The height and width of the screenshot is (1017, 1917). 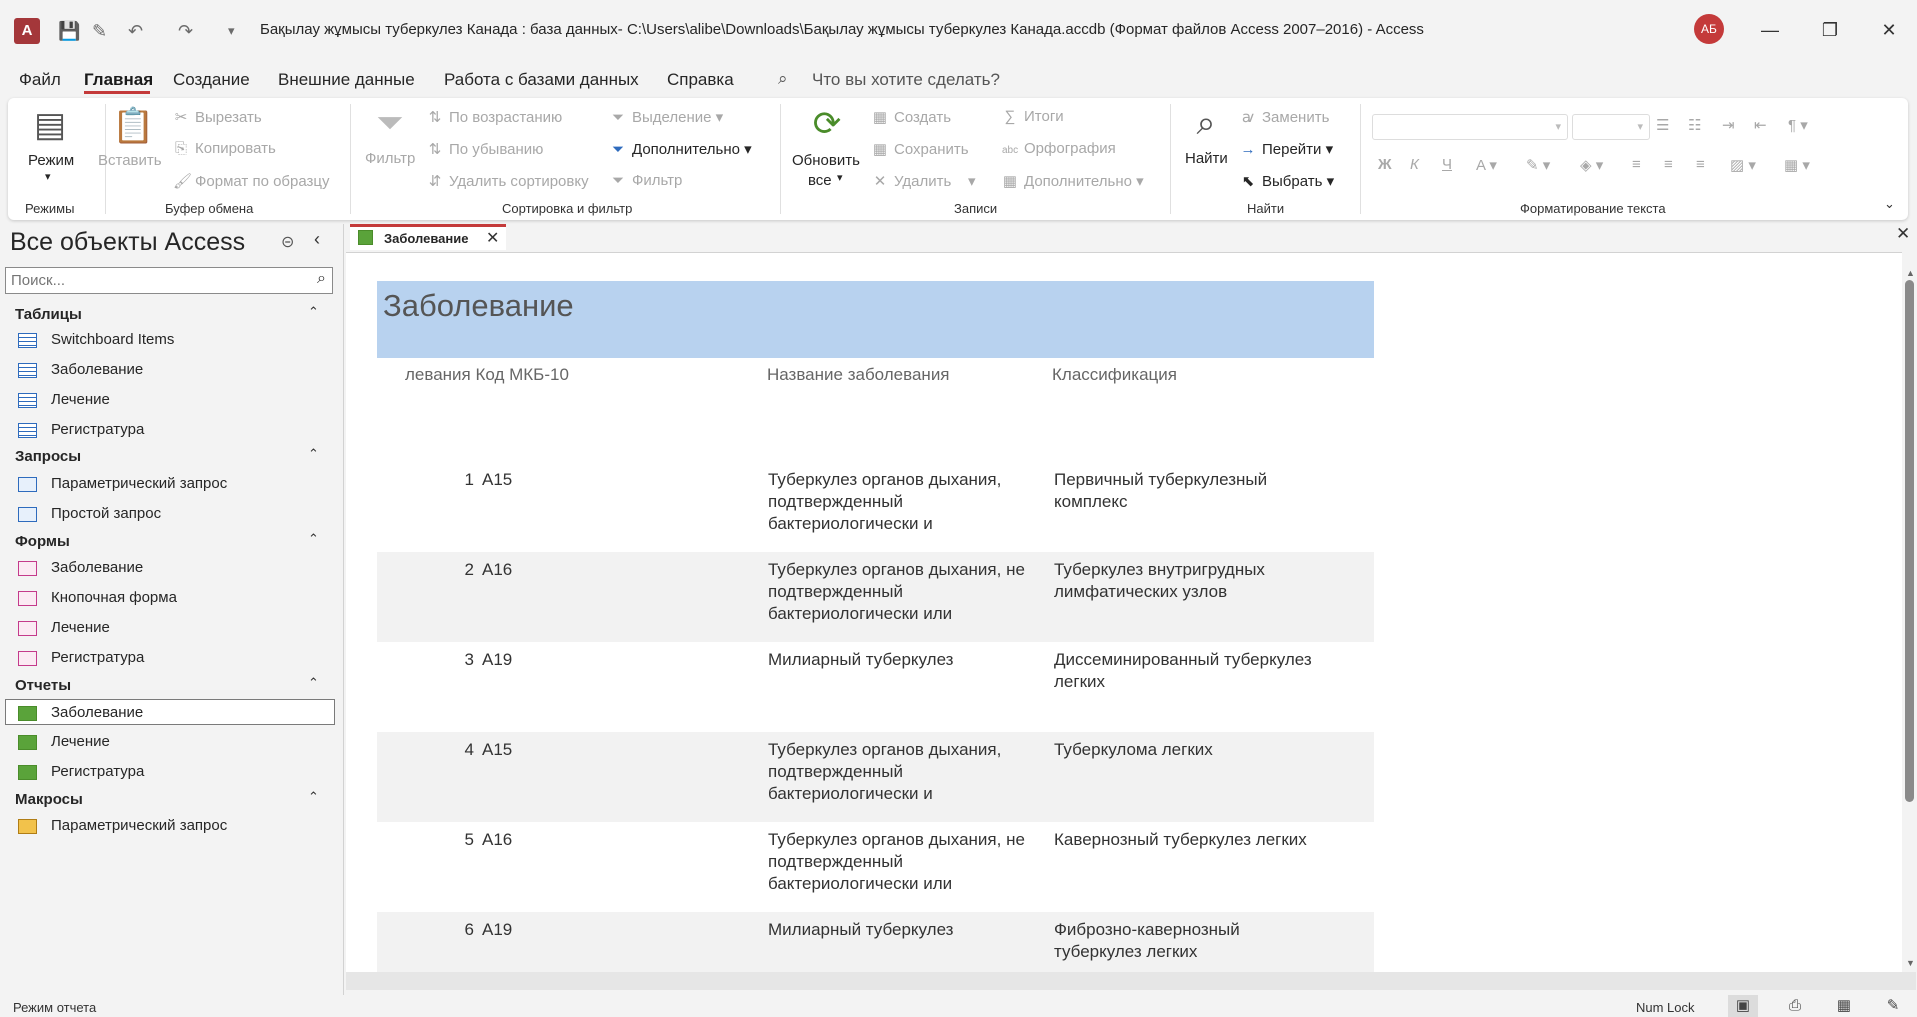 I want to click on indent-icon: ⇥, so click(x=1728, y=125).